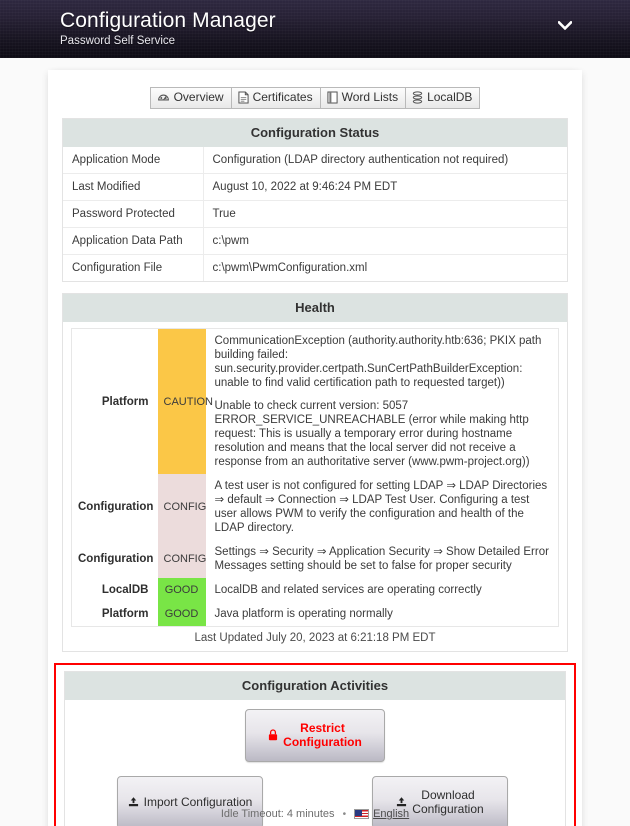 The image size is (630, 826). I want to click on row-key: Last Modified, so click(133, 187).